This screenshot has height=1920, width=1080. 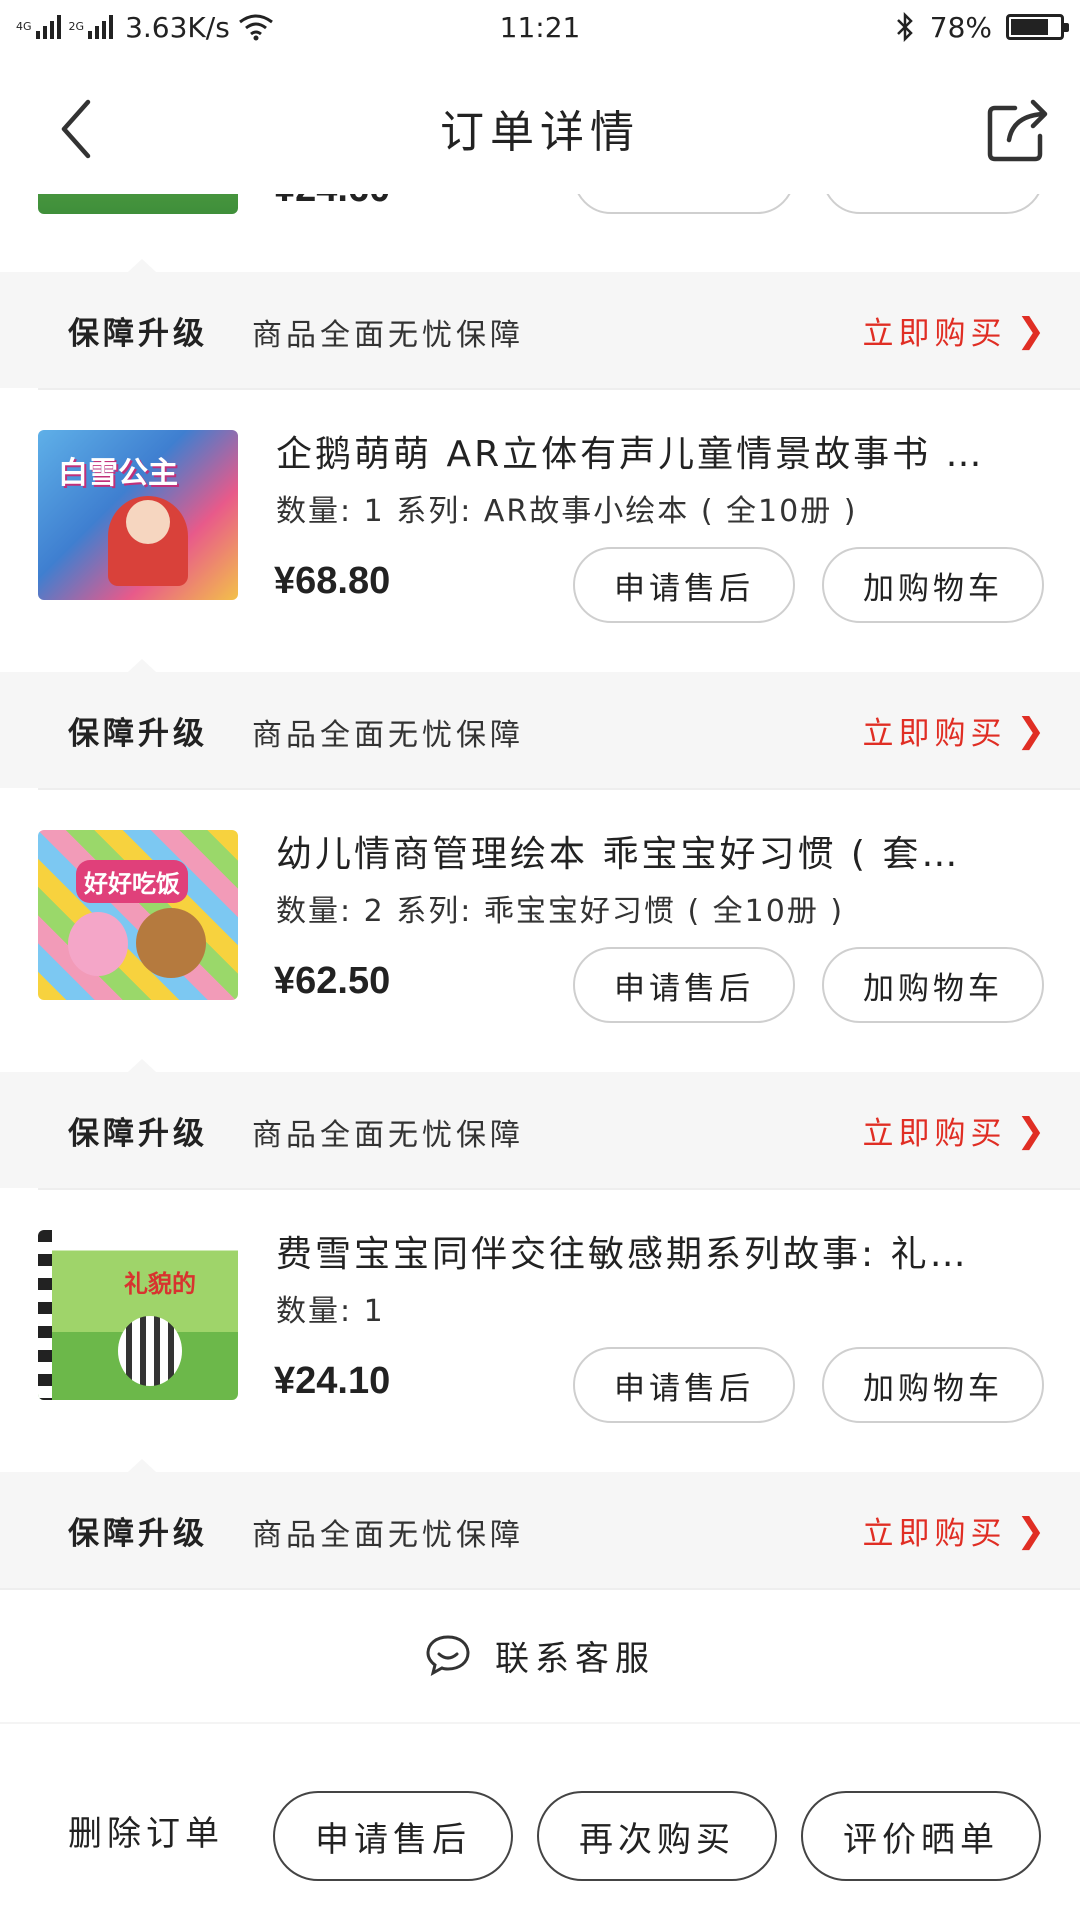 What do you see at coordinates (48, 27) in the screenshot?
I see `signal-strength-icon` at bounding box center [48, 27].